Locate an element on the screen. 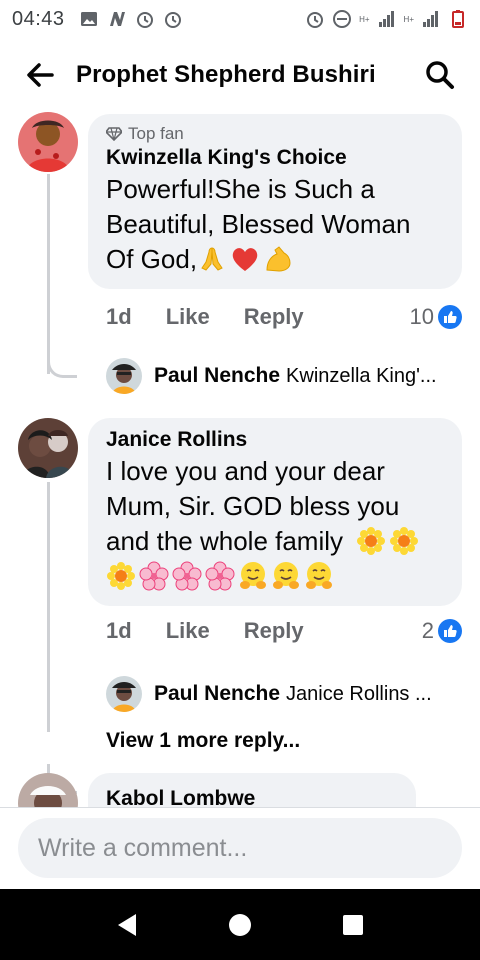  comment-input is located at coordinates (240, 848).